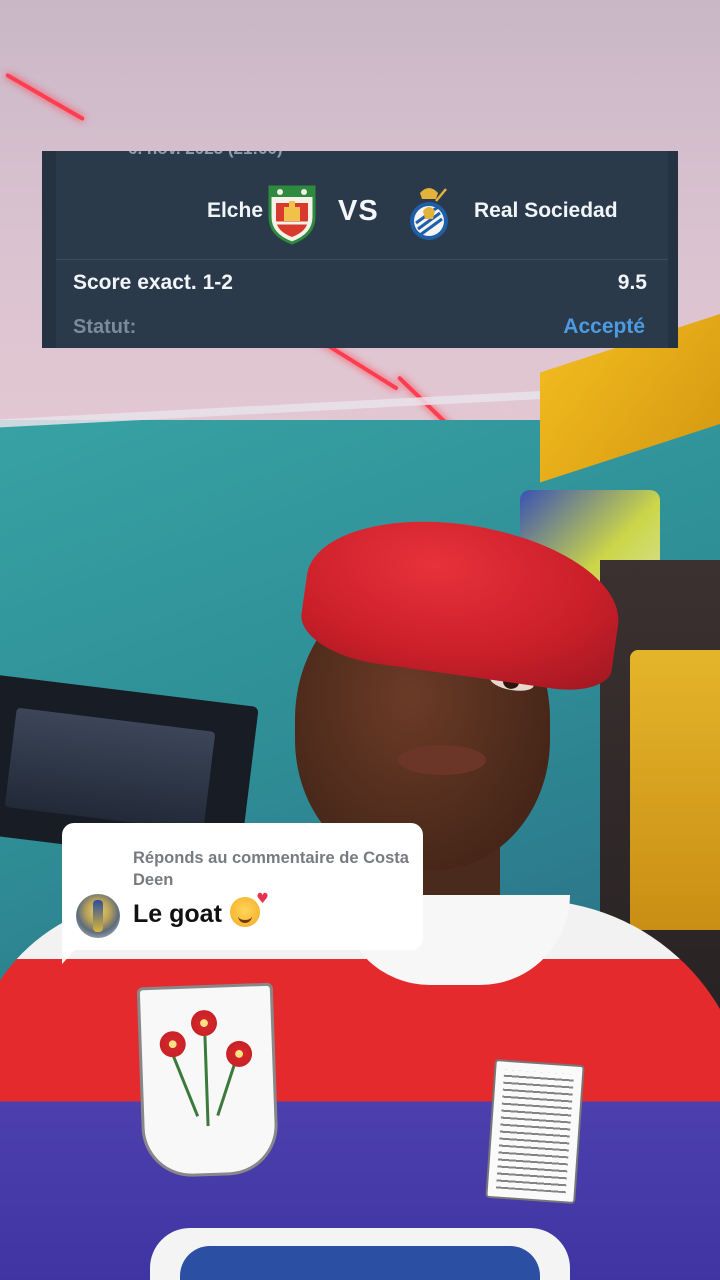 The image size is (720, 1280). What do you see at coordinates (105, 327) in the screenshot?
I see `status-label: Statut:` at bounding box center [105, 327].